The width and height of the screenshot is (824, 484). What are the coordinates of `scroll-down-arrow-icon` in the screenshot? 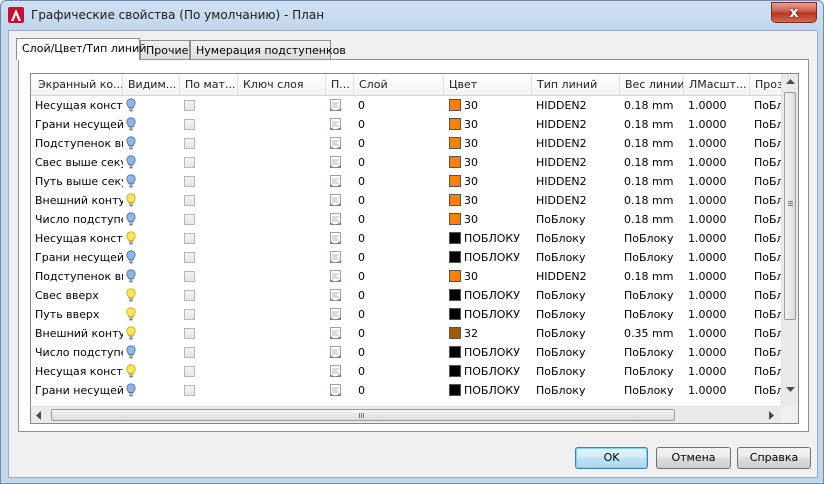 It's located at (790, 390).